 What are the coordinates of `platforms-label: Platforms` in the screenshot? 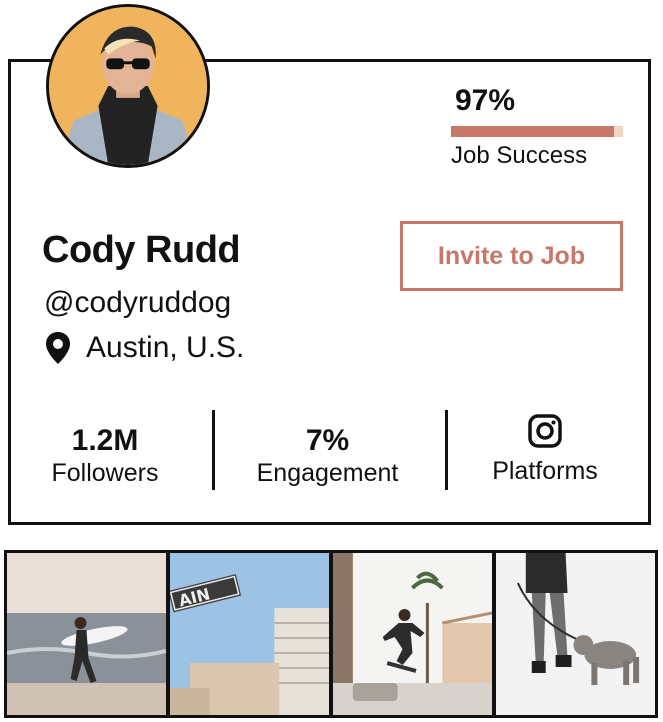 It's located at (545, 471).